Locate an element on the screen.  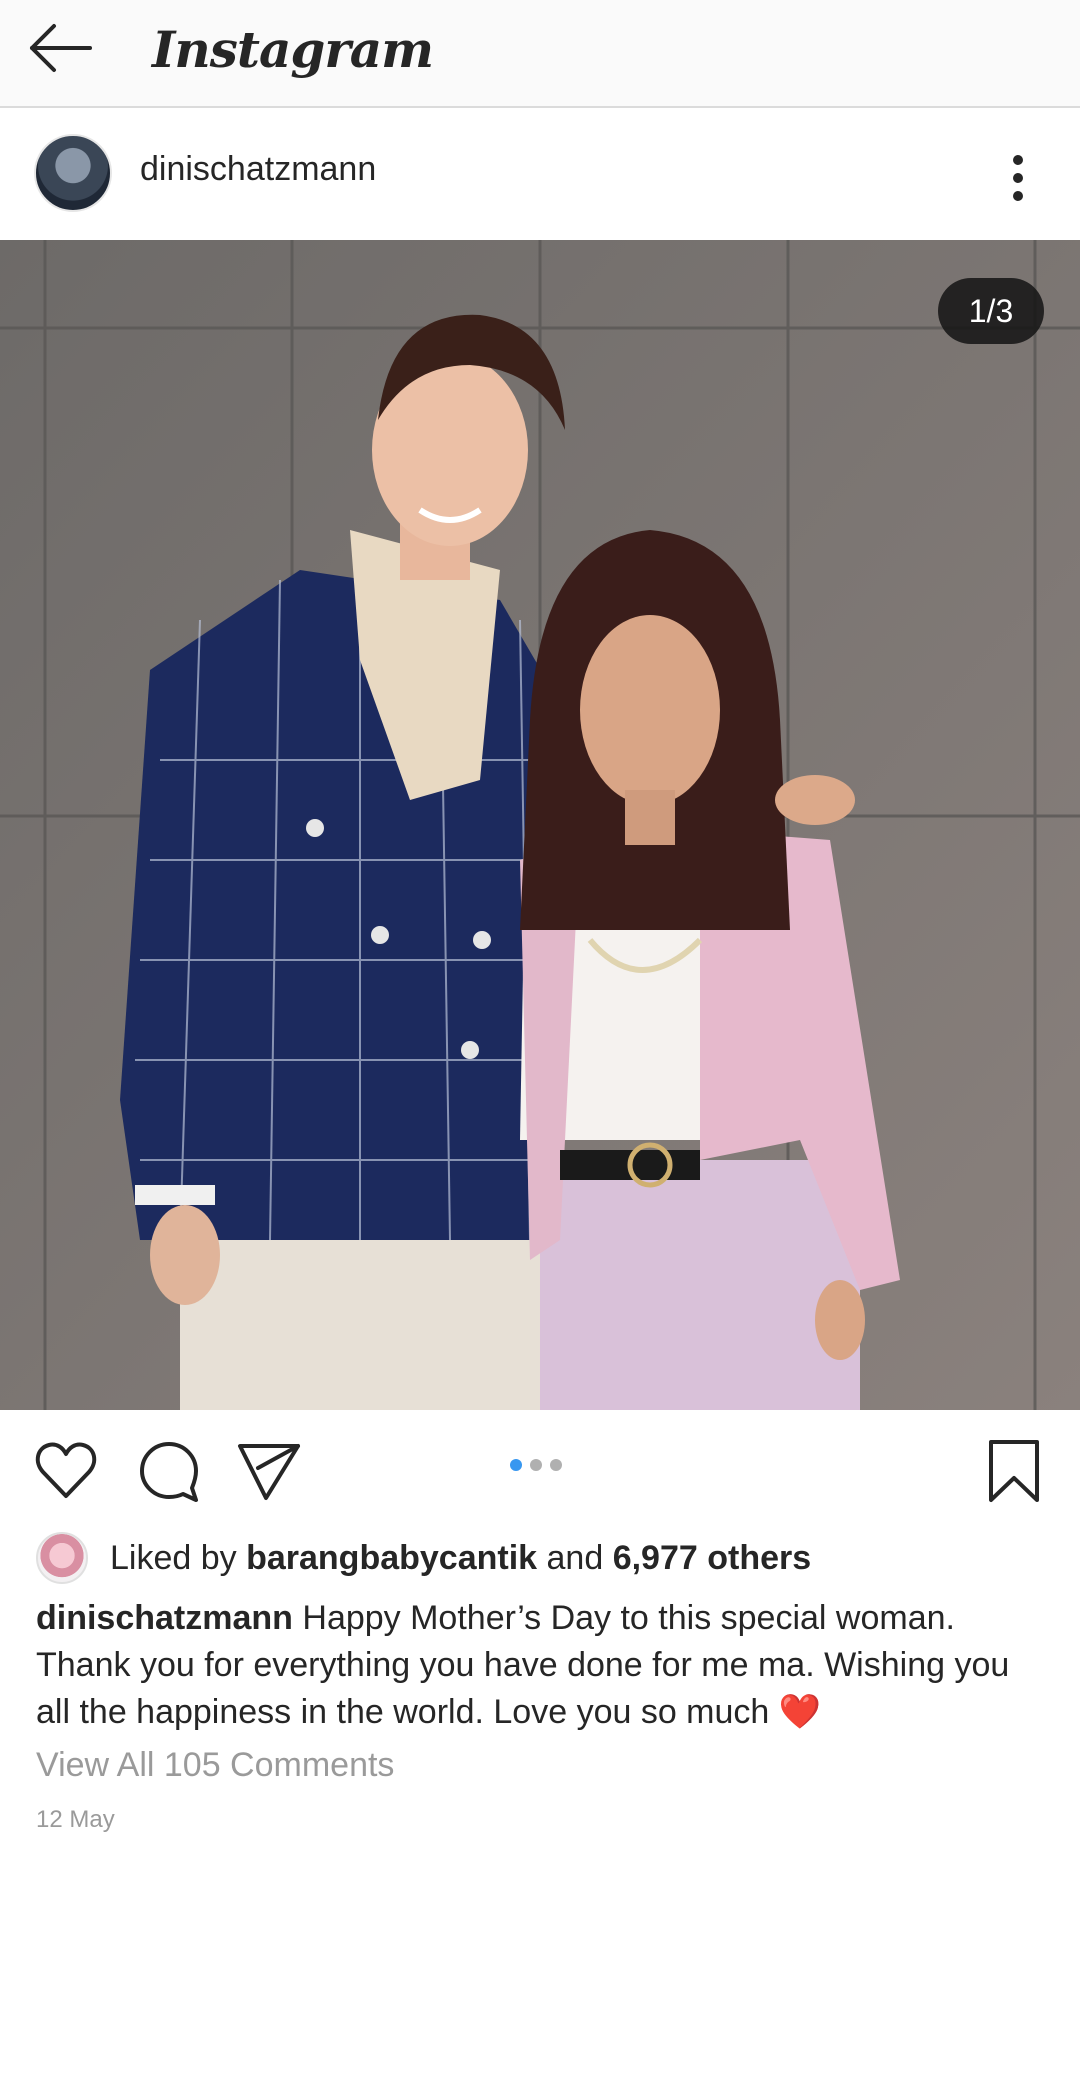
like-button is located at coordinates (66, 1471).